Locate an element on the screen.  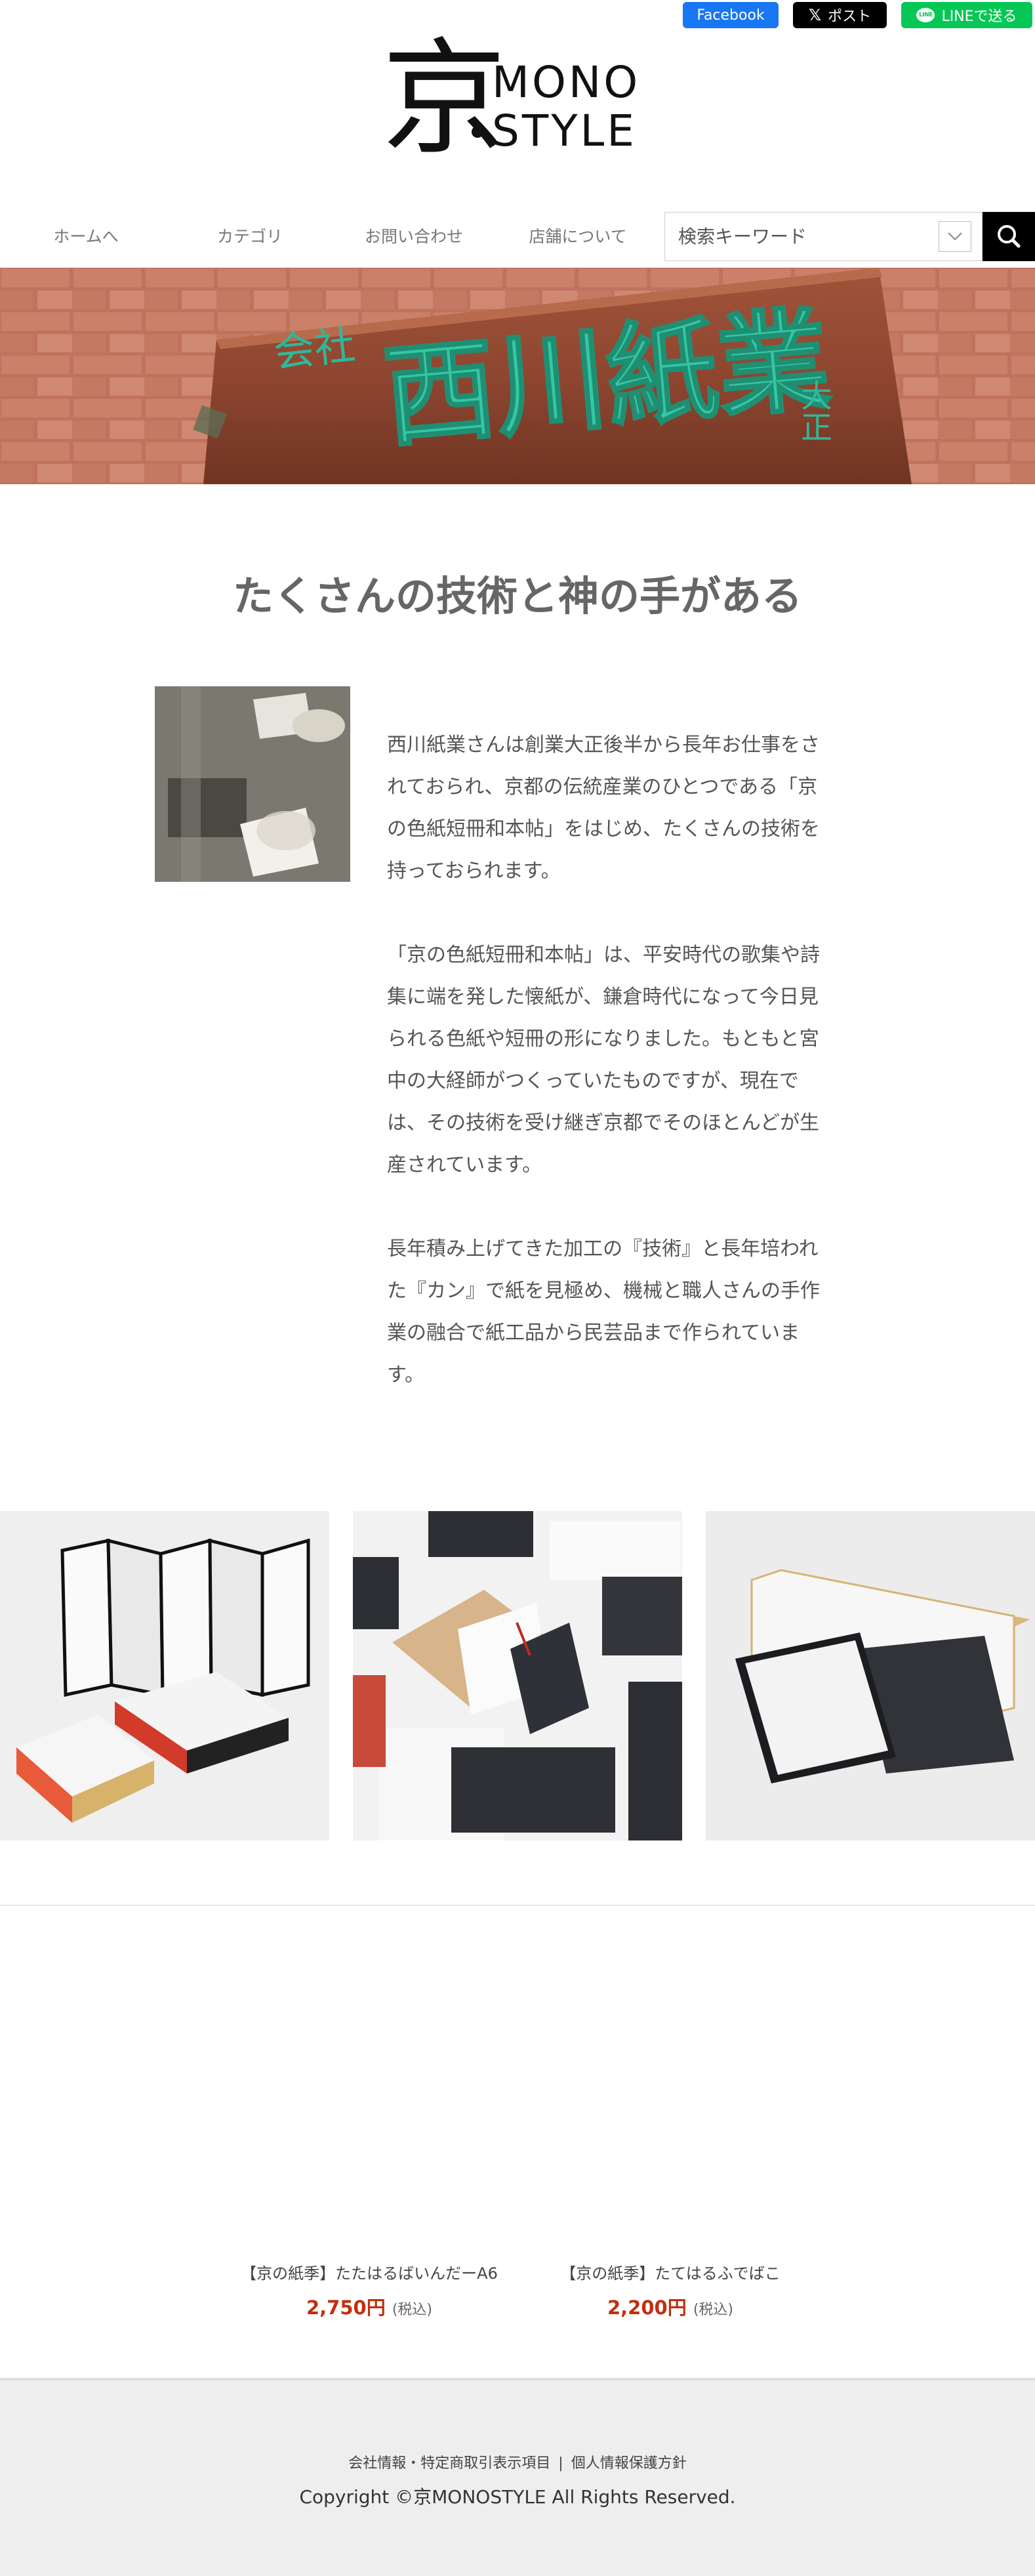
search-icon is located at coordinates (1009, 237).